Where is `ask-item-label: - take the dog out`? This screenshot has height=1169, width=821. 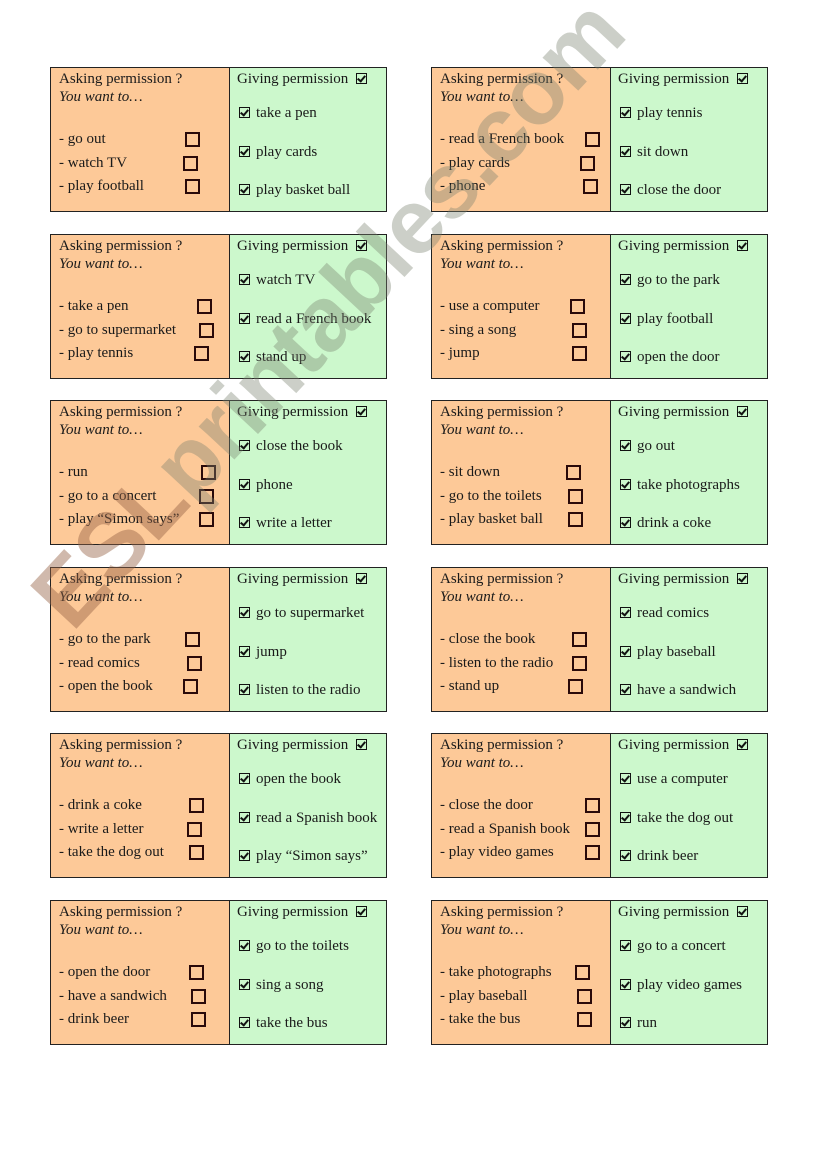 ask-item-label: - take the dog out is located at coordinates (111, 852).